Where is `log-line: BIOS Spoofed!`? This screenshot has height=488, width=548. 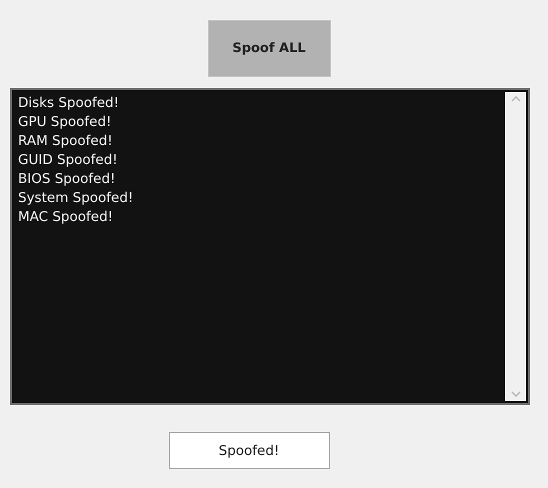 log-line: BIOS Spoofed! is located at coordinates (67, 179).